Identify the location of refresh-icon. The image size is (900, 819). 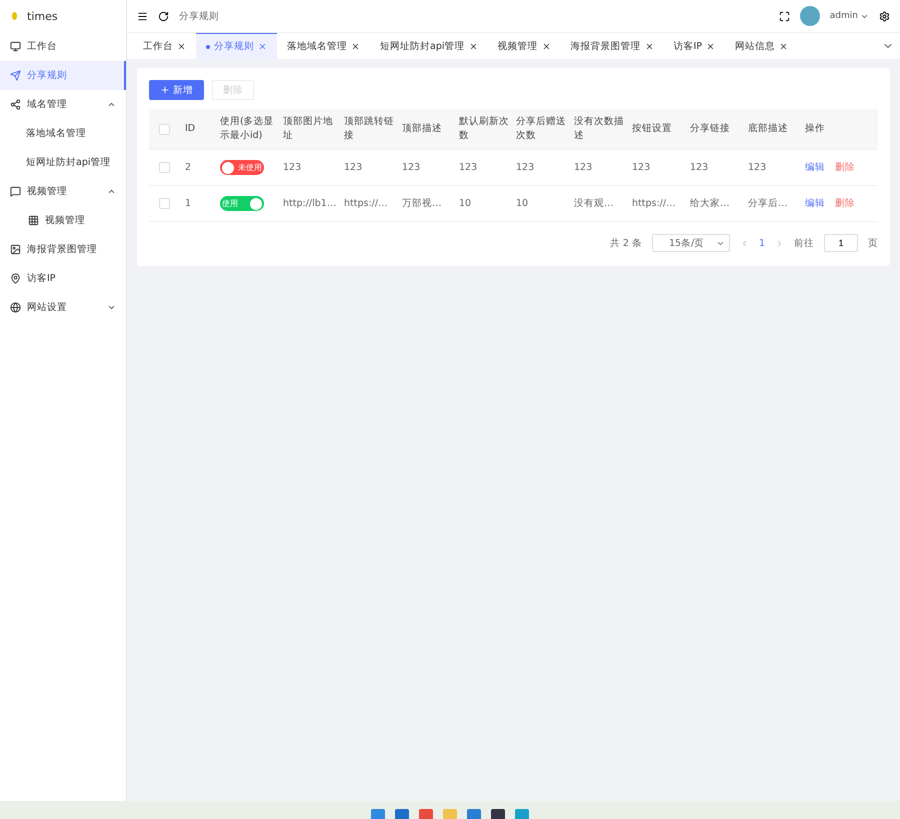
(163, 16).